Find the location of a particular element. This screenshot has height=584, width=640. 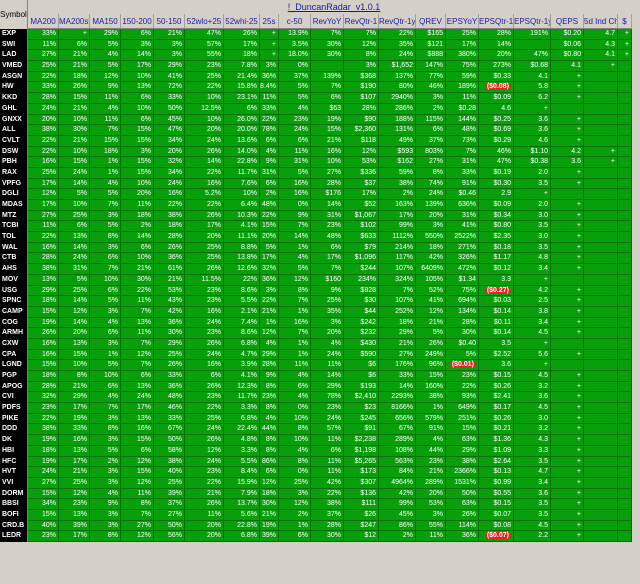

column-header: RevQtr-1 is located at coordinates (361, 21).